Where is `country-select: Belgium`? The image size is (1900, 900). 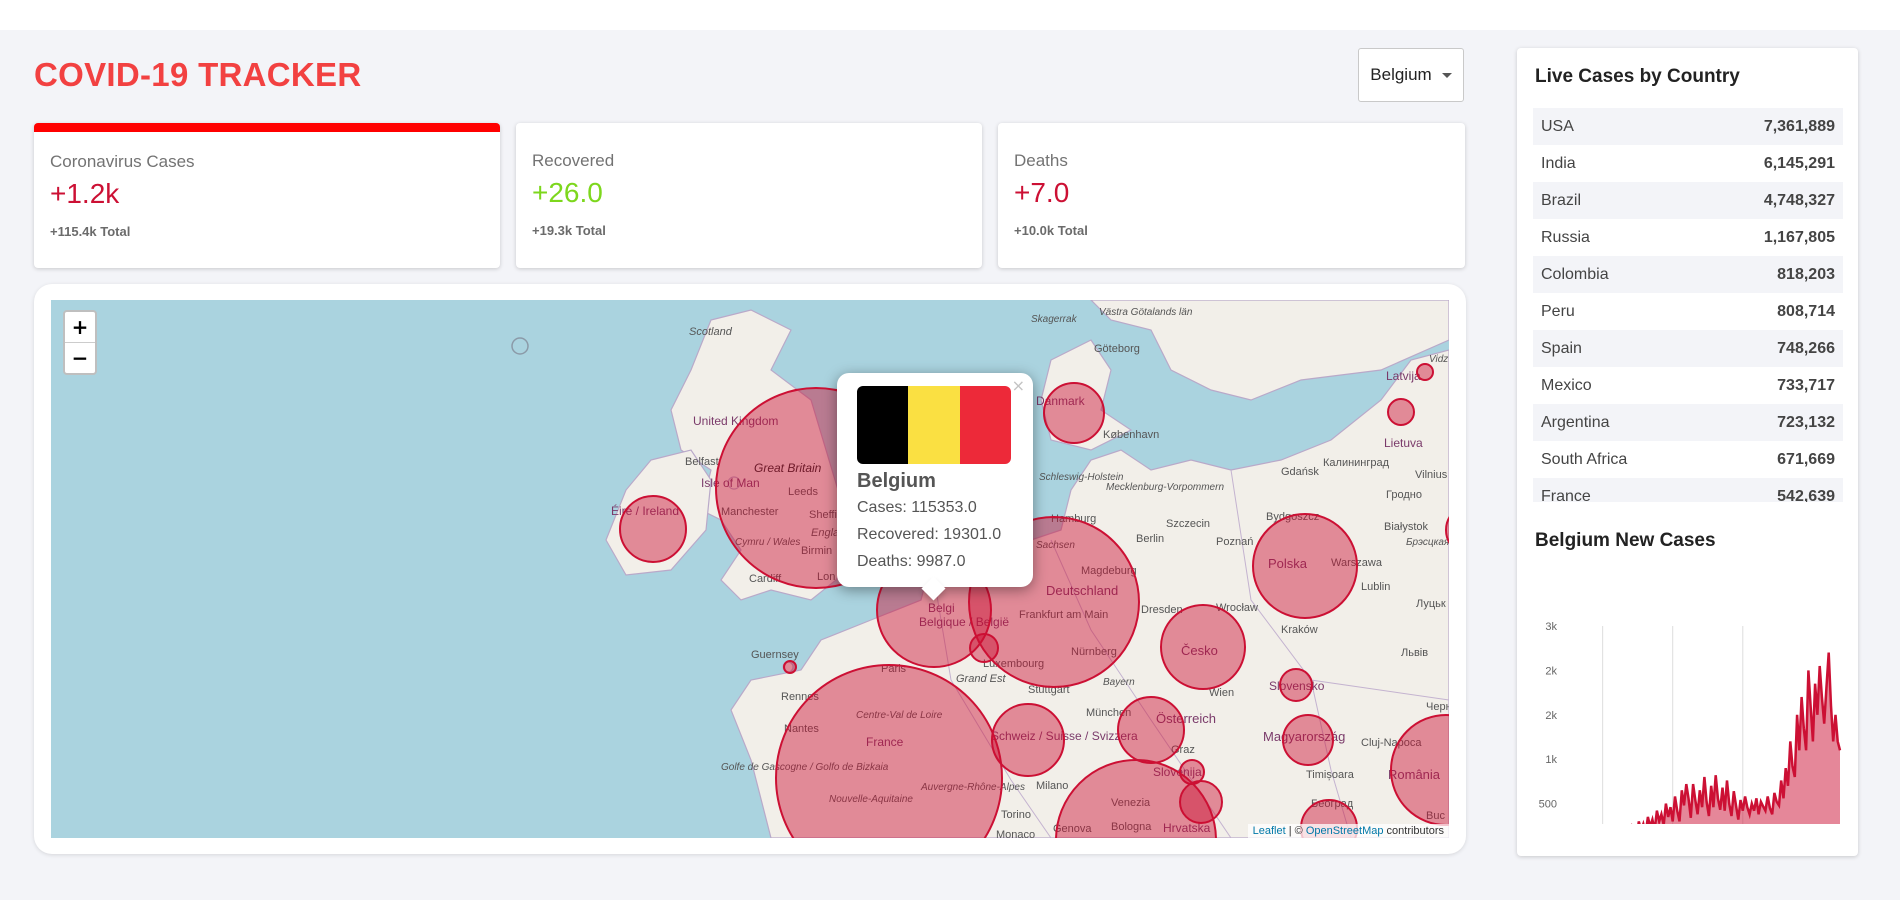
country-select: Belgium is located at coordinates (1411, 75).